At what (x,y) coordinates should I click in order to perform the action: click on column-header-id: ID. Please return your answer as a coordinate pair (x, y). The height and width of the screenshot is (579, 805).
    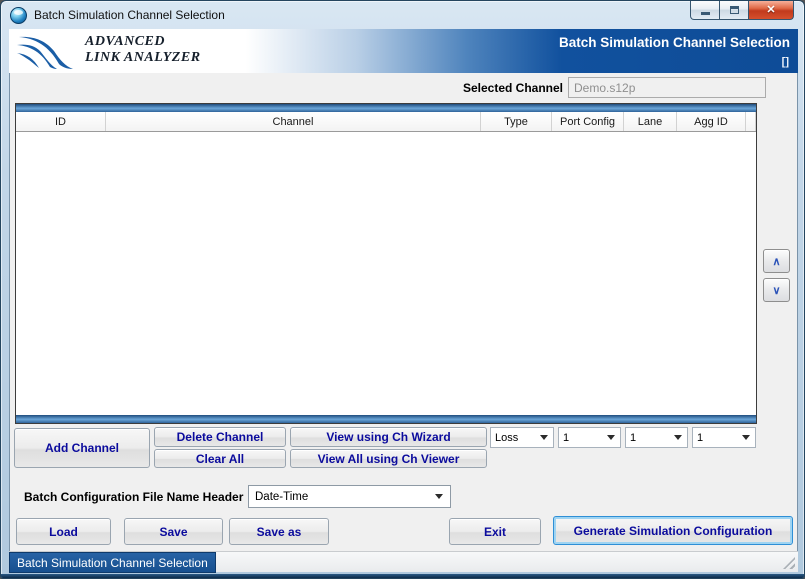
    Looking at the image, I should click on (61, 121).